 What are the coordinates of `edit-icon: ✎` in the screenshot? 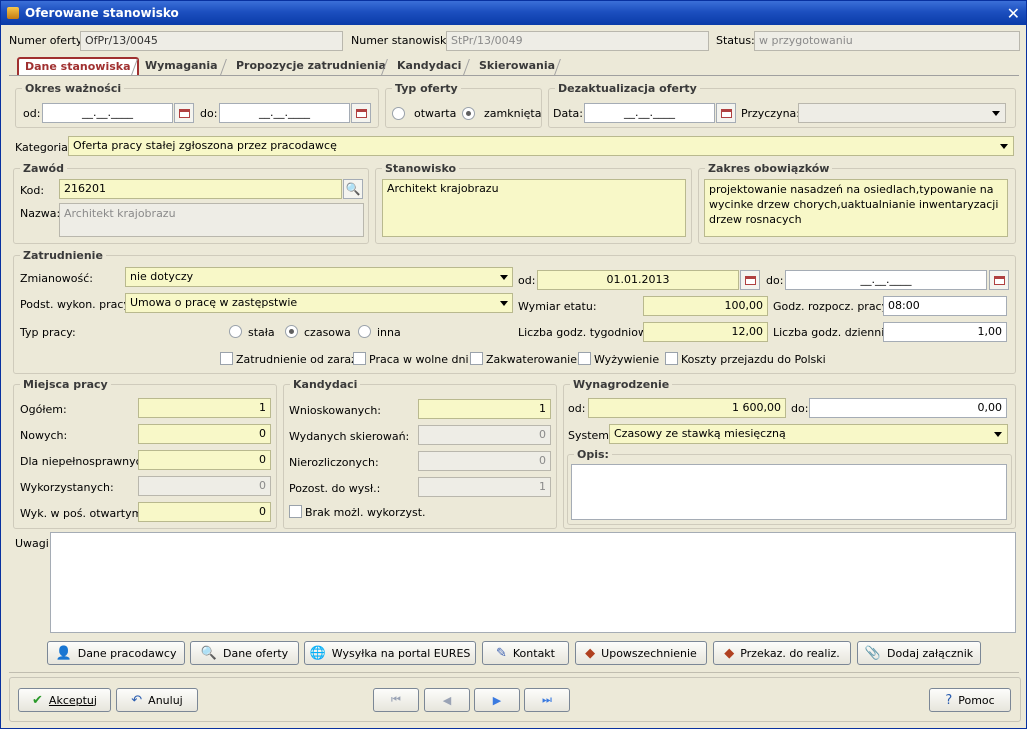 It's located at (501, 653).